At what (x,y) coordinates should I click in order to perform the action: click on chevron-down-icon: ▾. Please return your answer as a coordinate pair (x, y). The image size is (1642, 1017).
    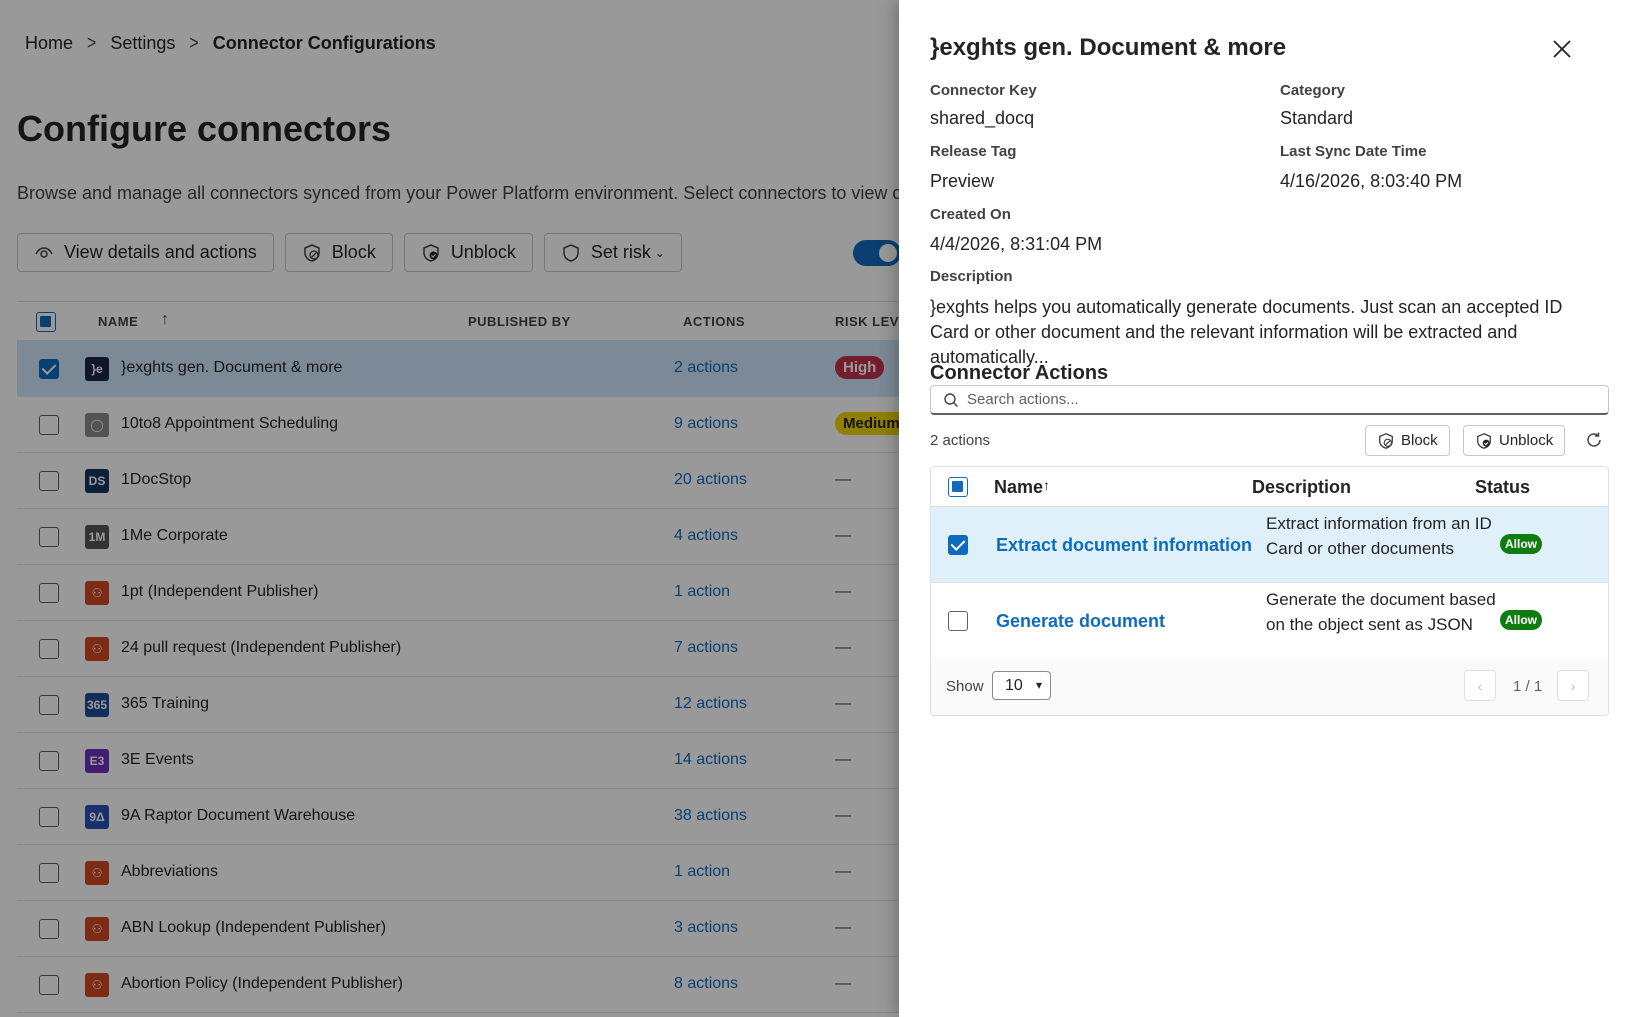
    Looking at the image, I should click on (1038, 685).